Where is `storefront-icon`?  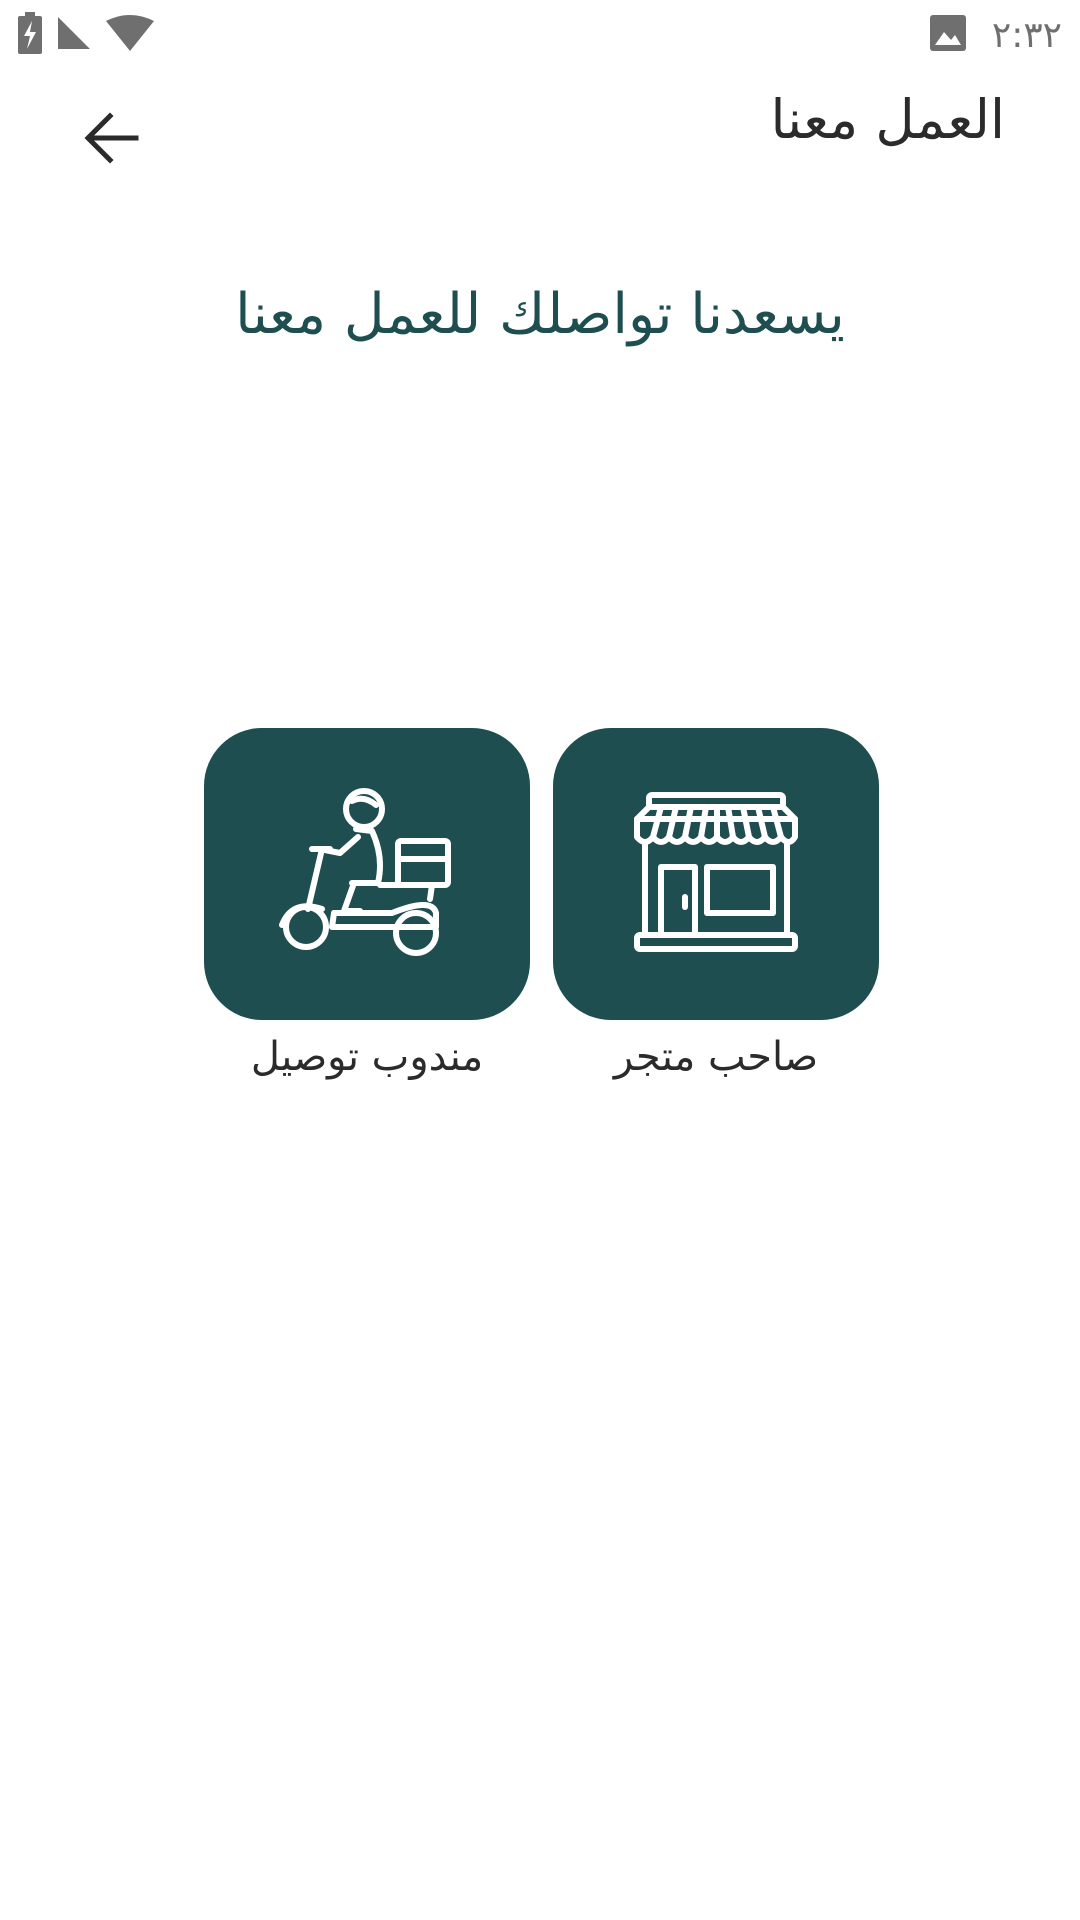 storefront-icon is located at coordinates (716, 874).